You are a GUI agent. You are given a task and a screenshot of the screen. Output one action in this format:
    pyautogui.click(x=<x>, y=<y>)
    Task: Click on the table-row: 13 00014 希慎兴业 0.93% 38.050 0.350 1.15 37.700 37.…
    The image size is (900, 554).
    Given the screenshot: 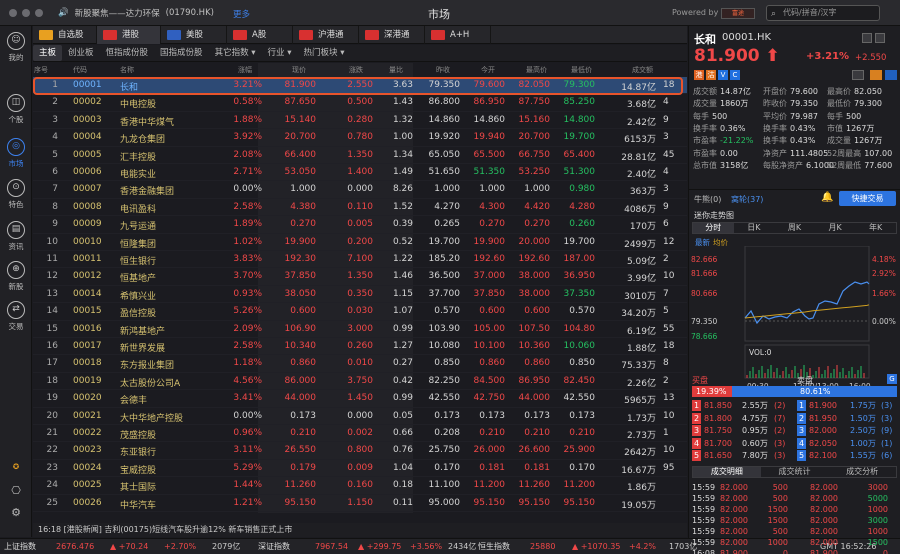 What is the action you would take?
    pyautogui.click(x=360, y=295)
    